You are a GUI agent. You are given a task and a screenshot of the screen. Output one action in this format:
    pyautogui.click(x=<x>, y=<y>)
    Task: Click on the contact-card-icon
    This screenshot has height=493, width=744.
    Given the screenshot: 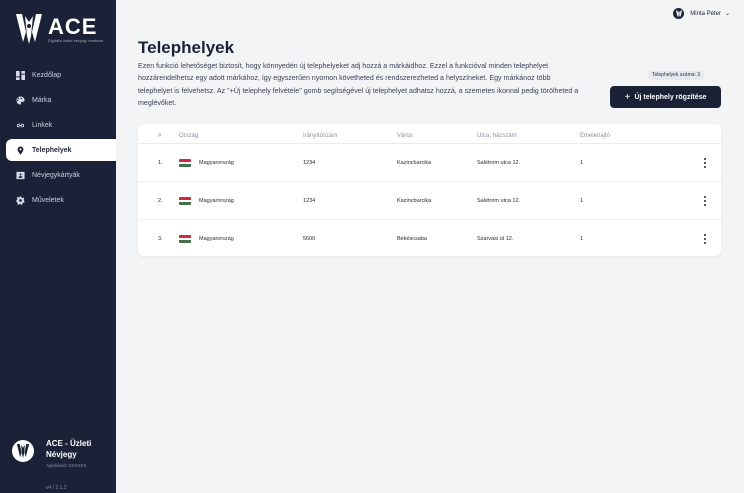 What is the action you would take?
    pyautogui.click(x=20, y=175)
    